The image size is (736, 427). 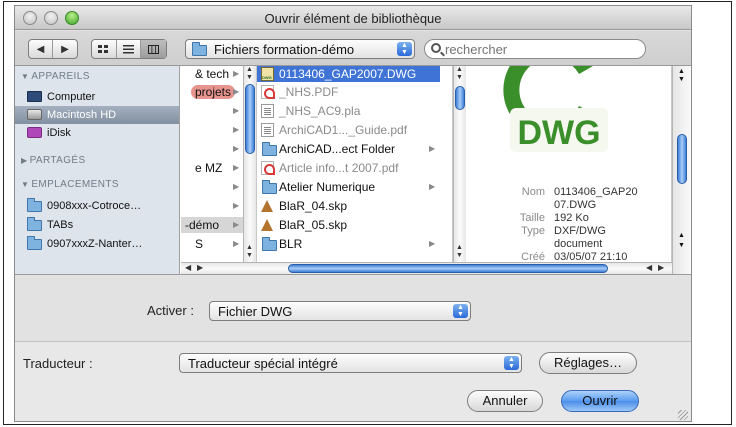 What do you see at coordinates (53, 160) in the screenshot?
I see `sidebar-section-shared: ▶ PARTAGÉS` at bounding box center [53, 160].